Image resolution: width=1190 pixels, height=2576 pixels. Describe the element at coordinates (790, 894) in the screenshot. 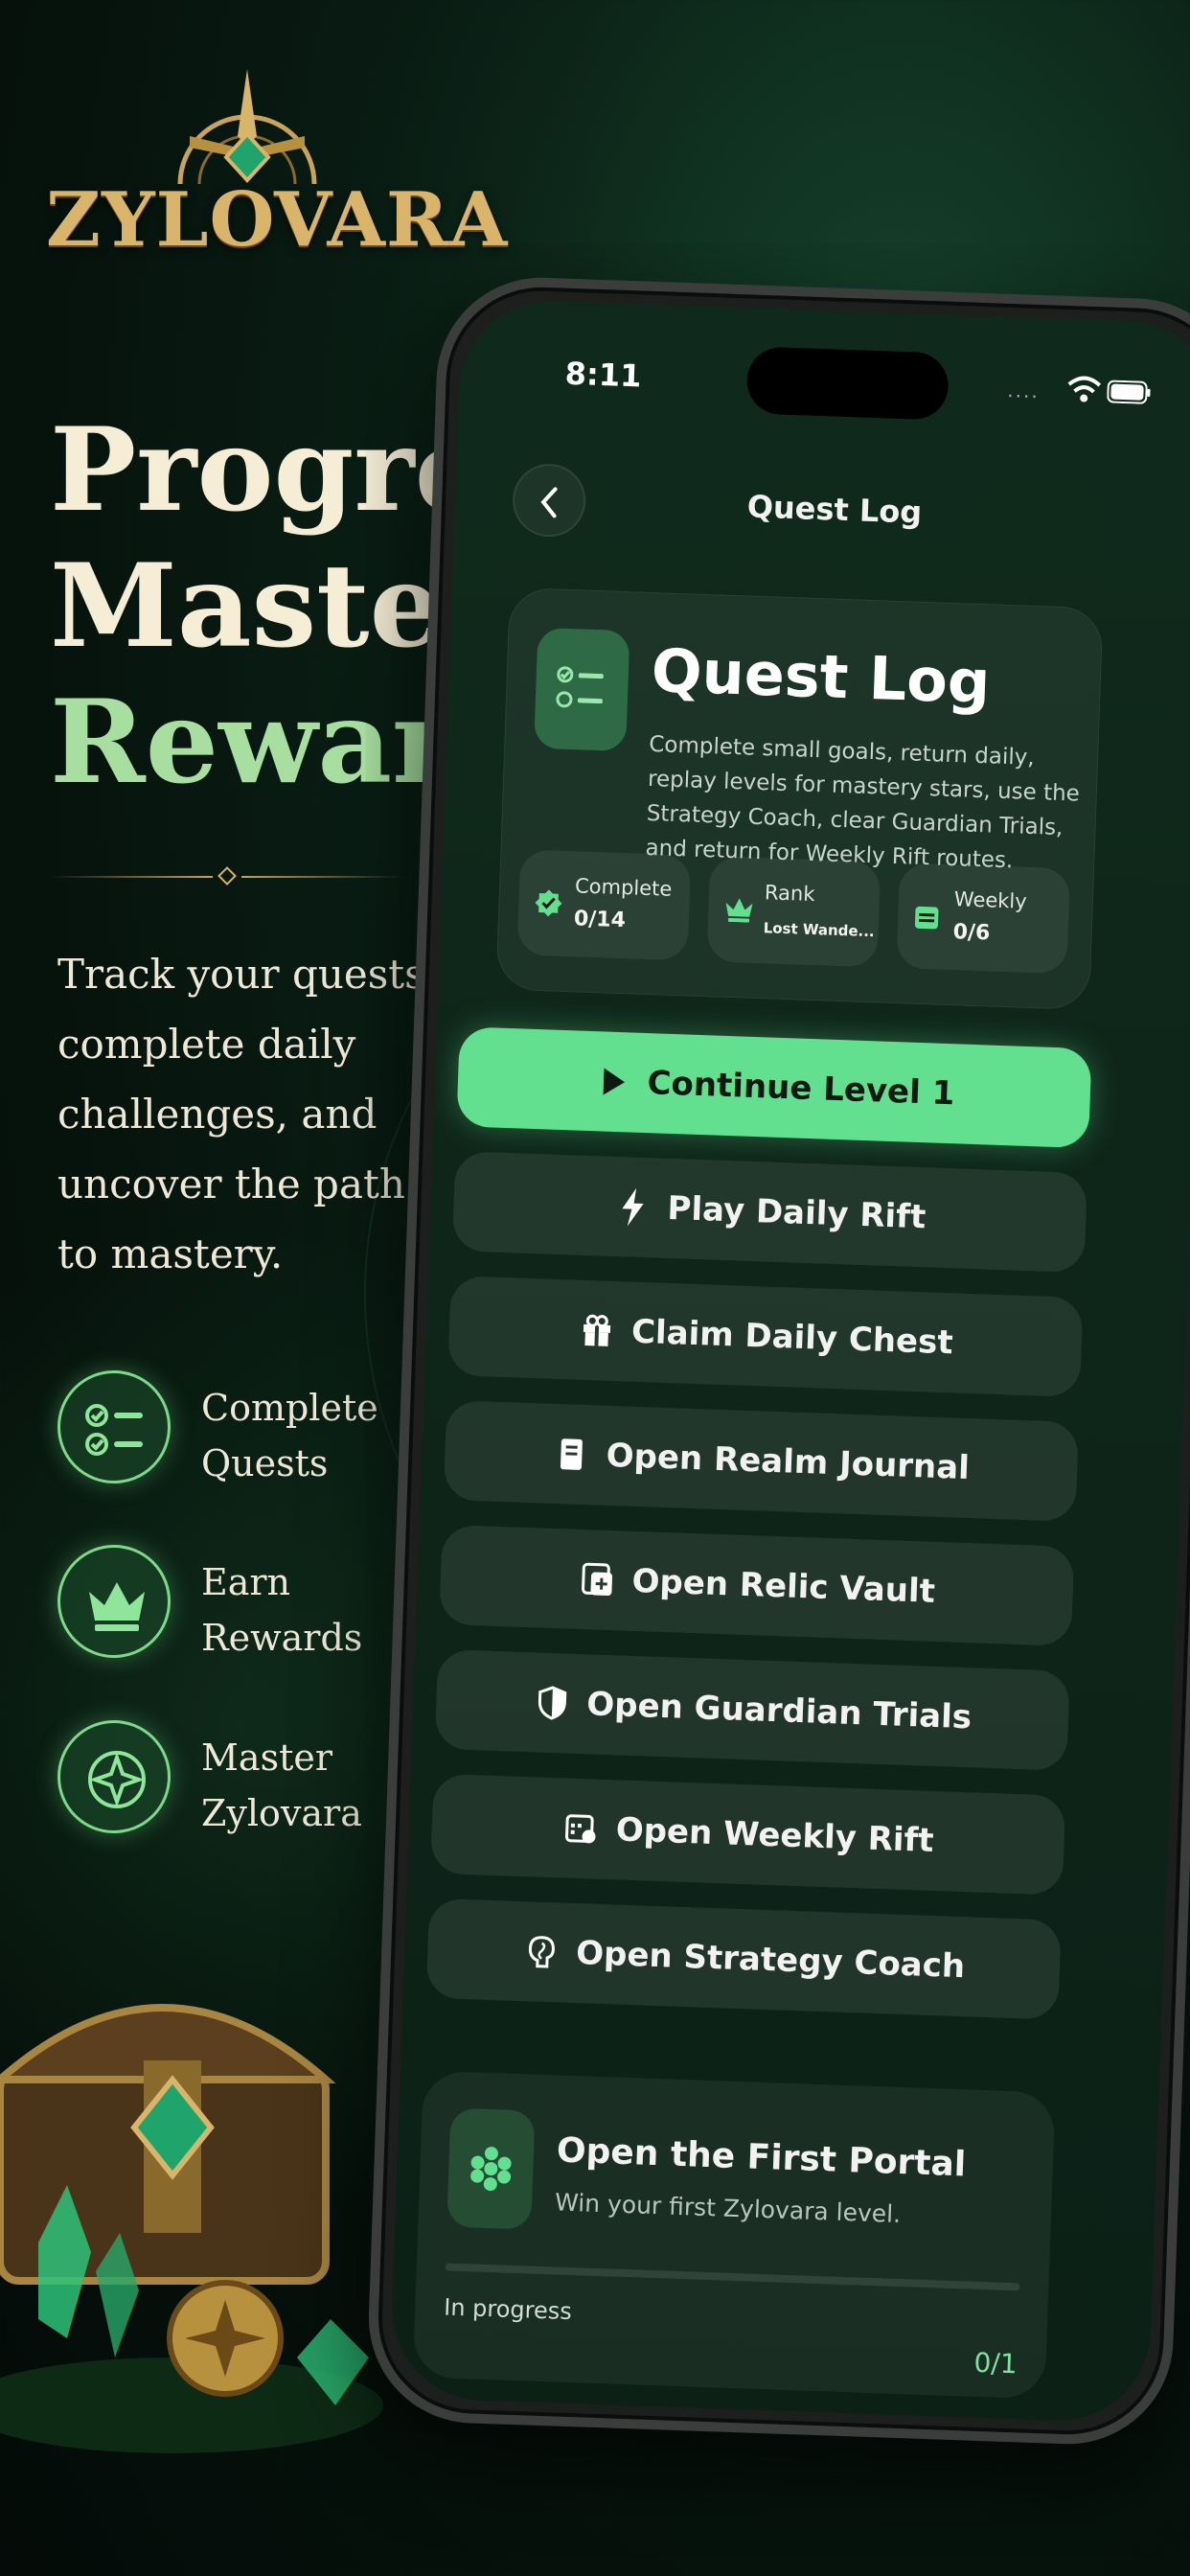

I see `stat-label: Rank` at that location.